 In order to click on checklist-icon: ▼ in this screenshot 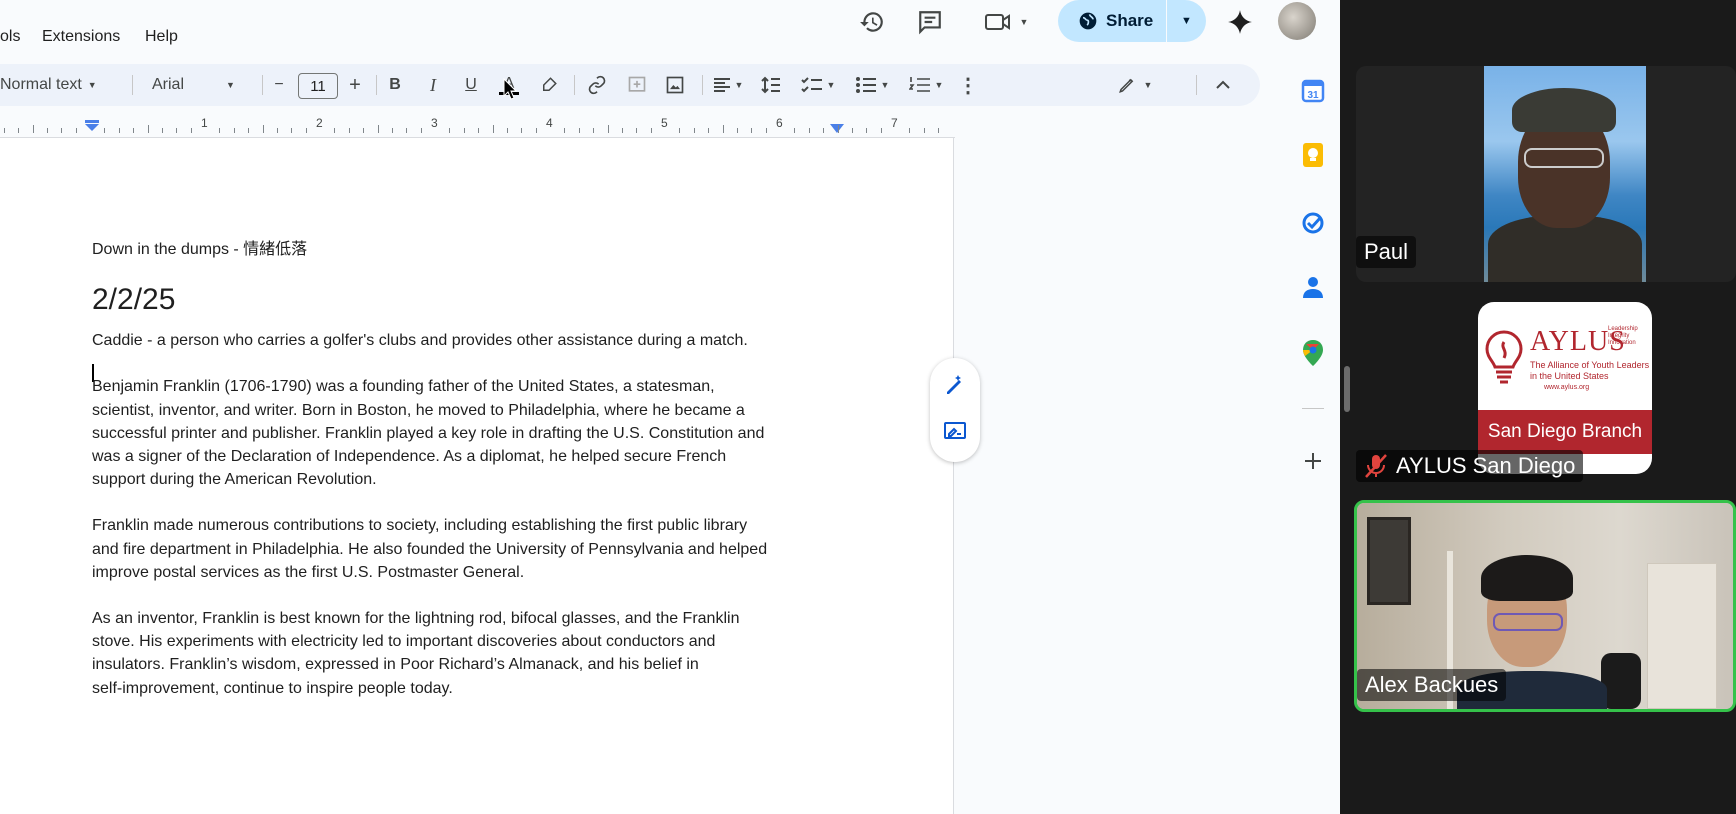, I will do `click(818, 85)`.